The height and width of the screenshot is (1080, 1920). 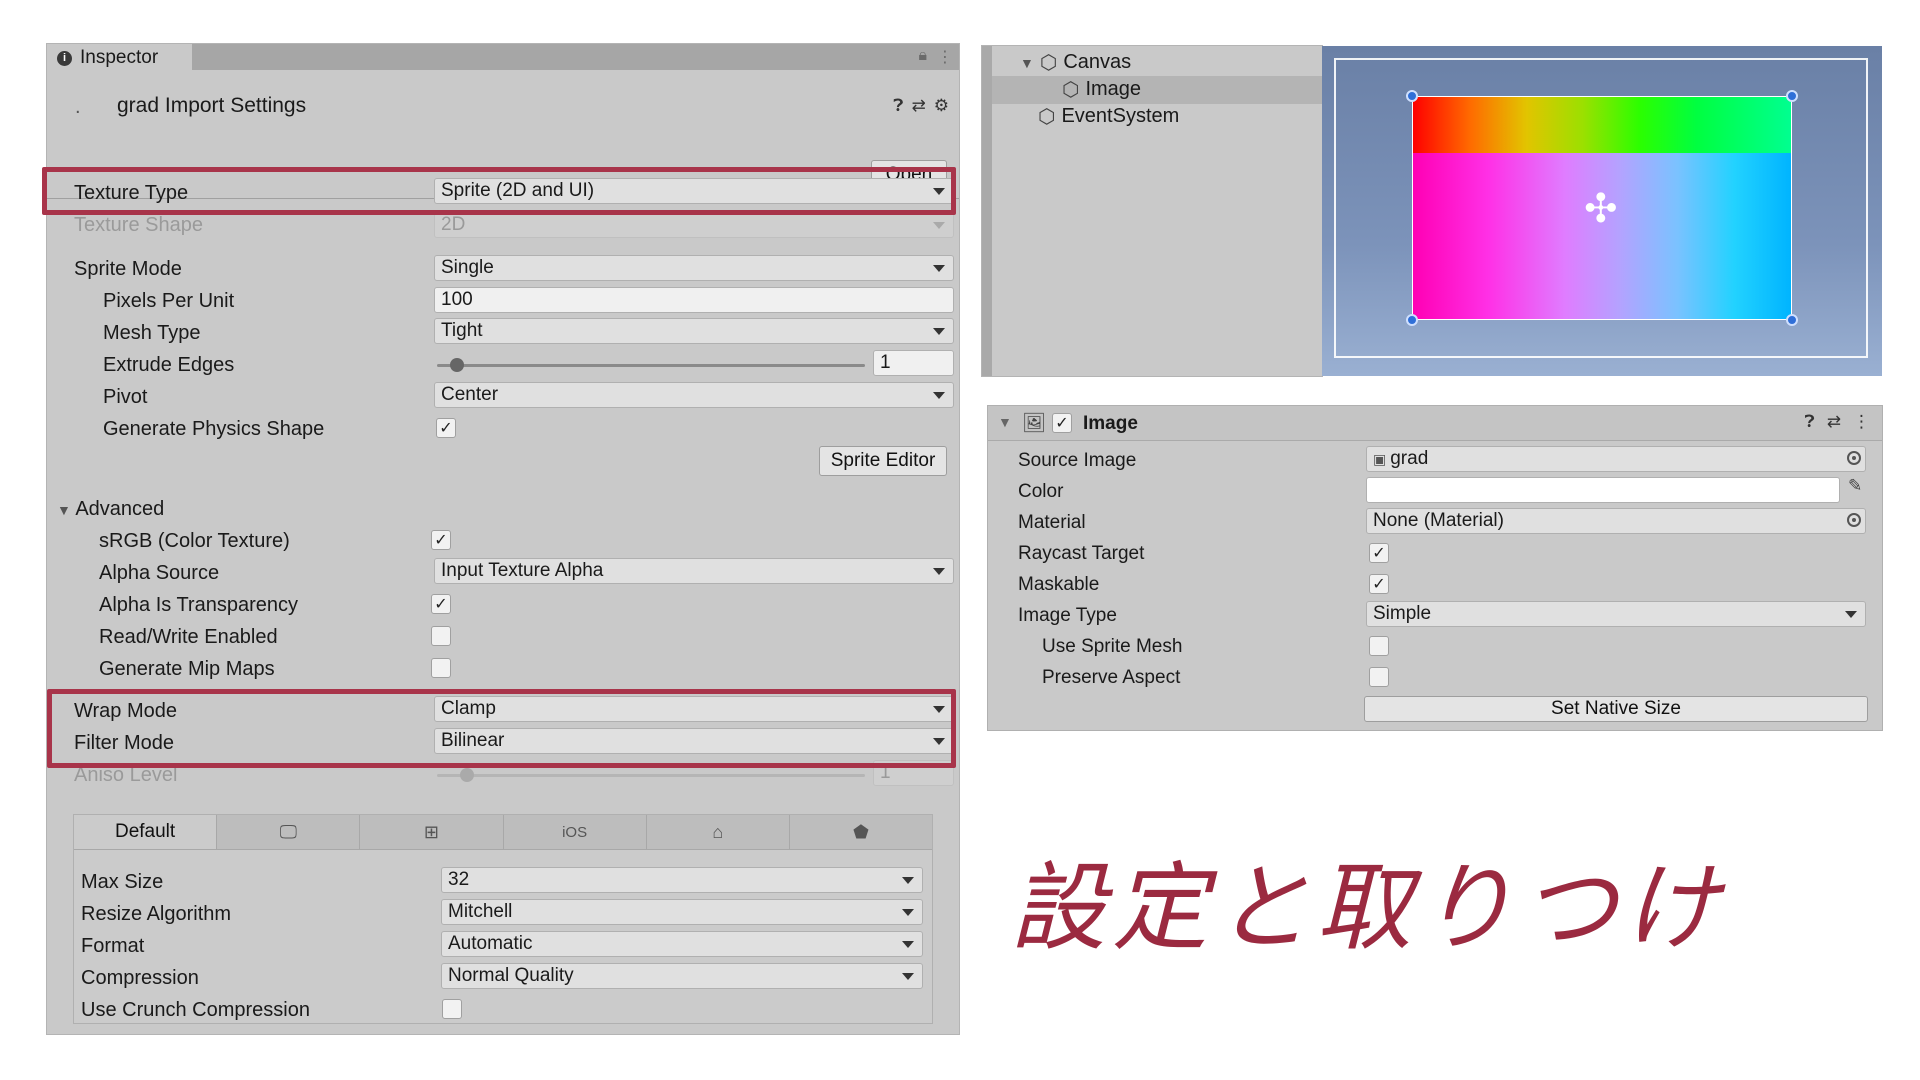 What do you see at coordinates (128, 269) in the screenshot?
I see `sprite-mode-label: Sprite Mode` at bounding box center [128, 269].